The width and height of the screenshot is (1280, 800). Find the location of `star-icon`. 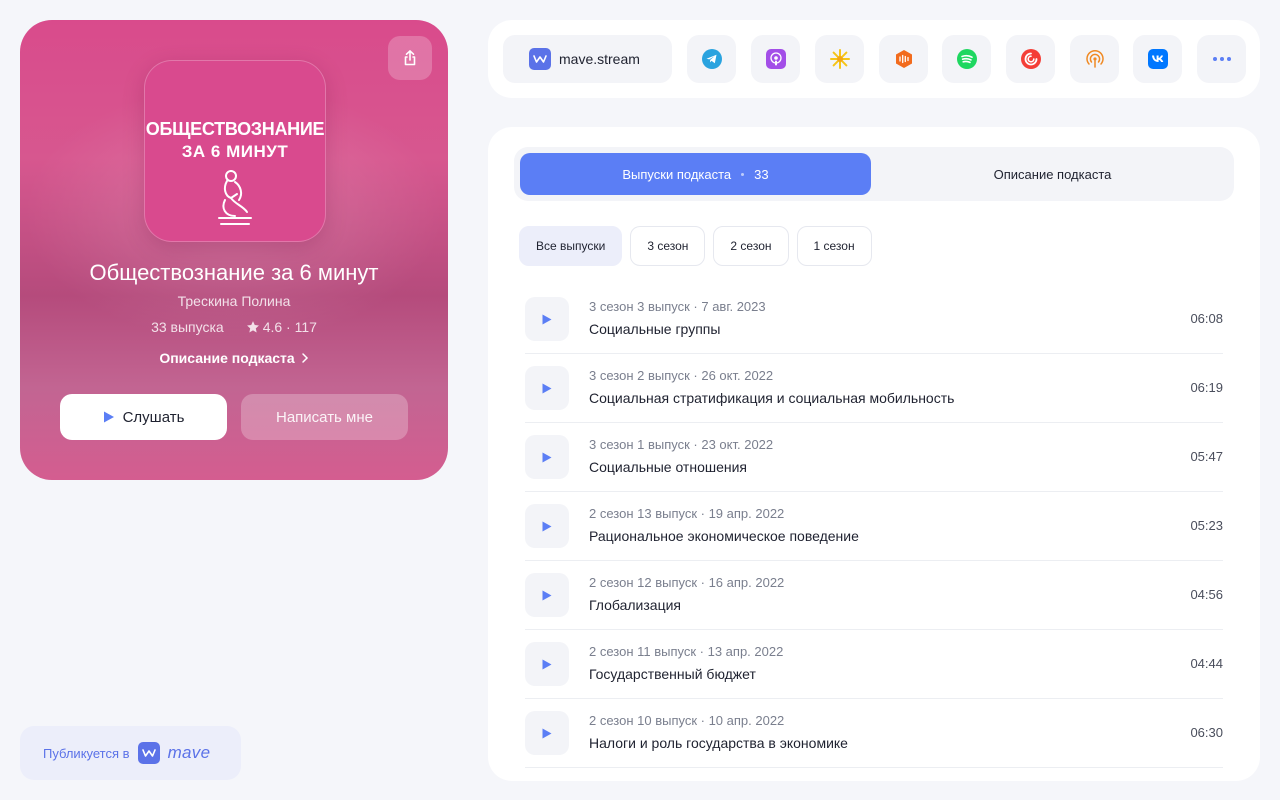

star-icon is located at coordinates (252, 327).